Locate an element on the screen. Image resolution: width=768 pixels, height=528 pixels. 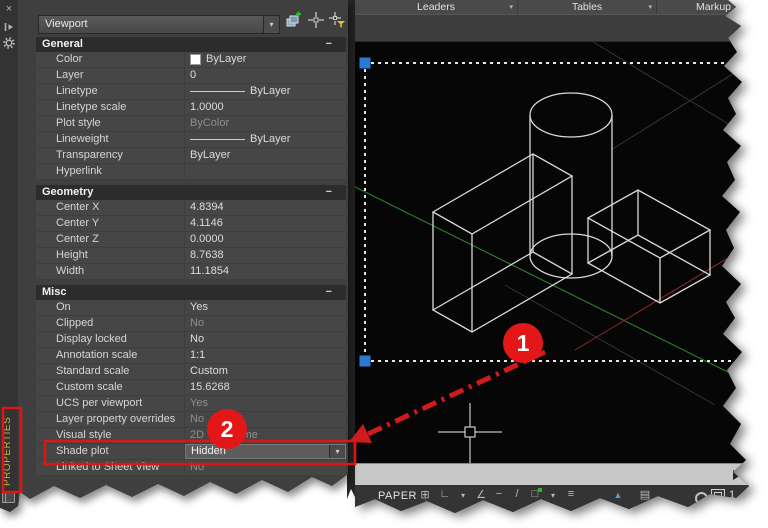
status-bar: PAPER ⊞ ∟ ▾ ∠ − / □ ▾ ≡ ▲ ▤ 1 is located at coordinates (552, 499).